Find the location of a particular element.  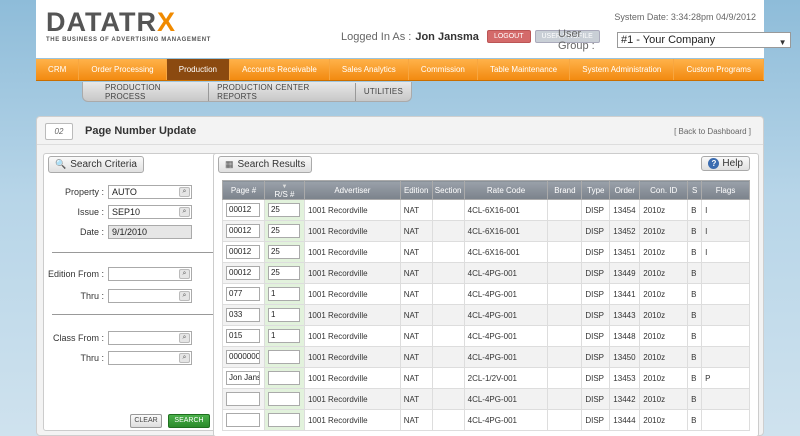

col-rs: ▼ R/S # is located at coordinates (284, 190).